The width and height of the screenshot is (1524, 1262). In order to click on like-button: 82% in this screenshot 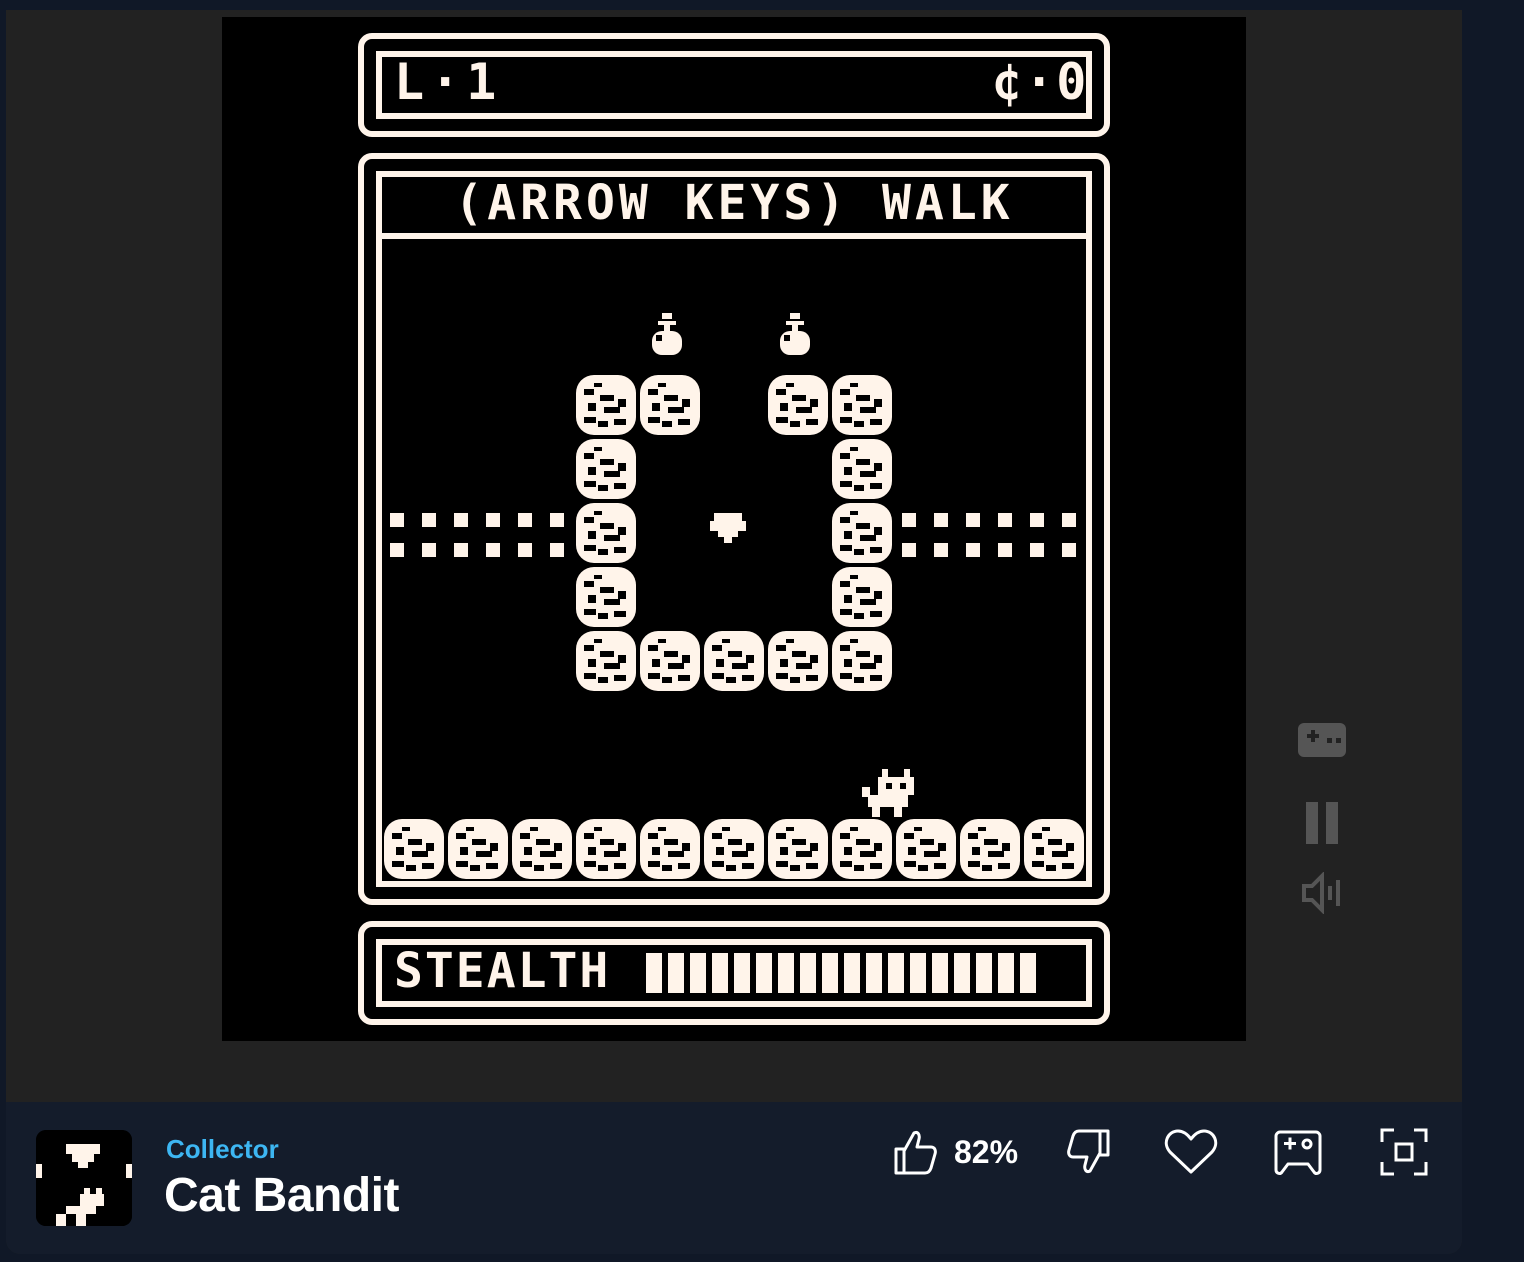, I will do `click(955, 1152)`.